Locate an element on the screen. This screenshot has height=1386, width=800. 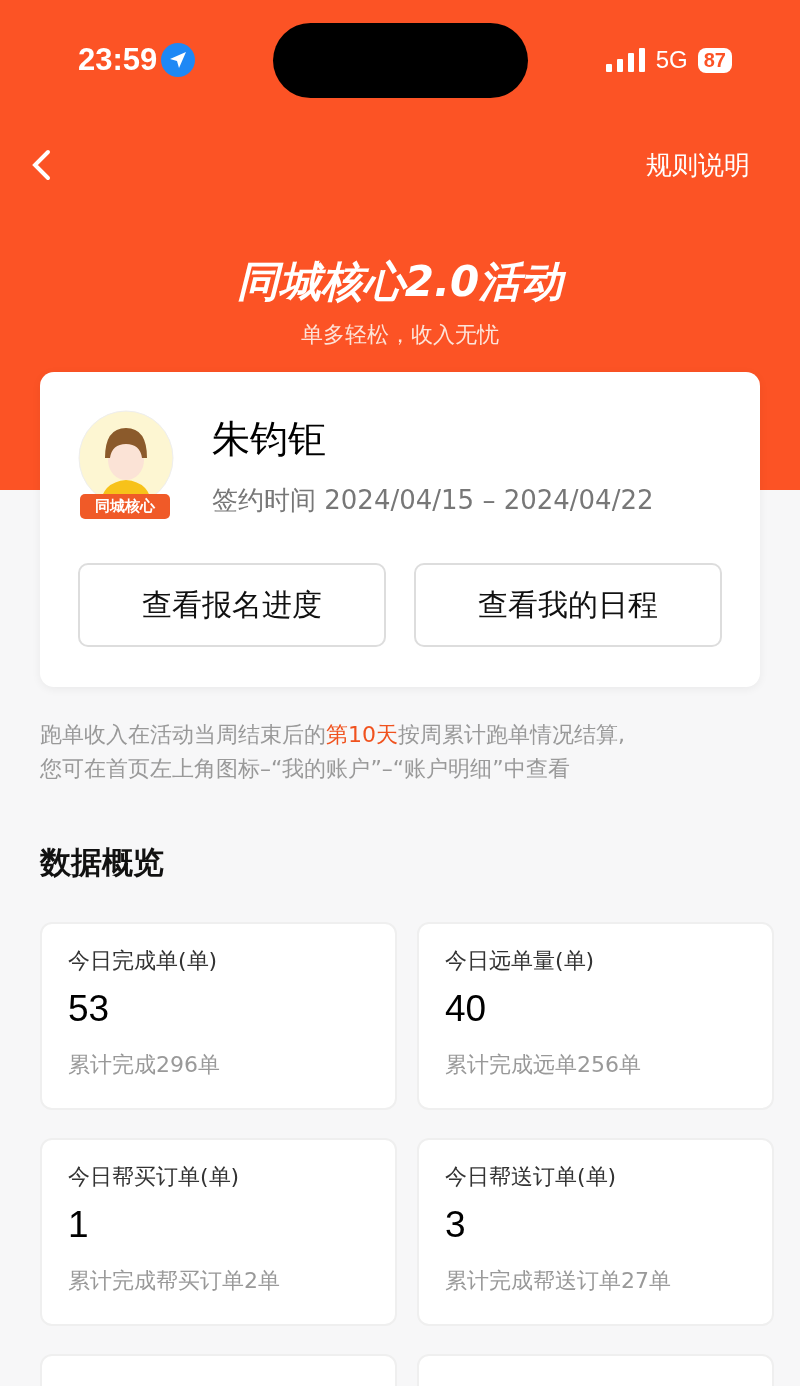
stat-label: 今日帮买订单(单) is located at coordinates (154, 1177).